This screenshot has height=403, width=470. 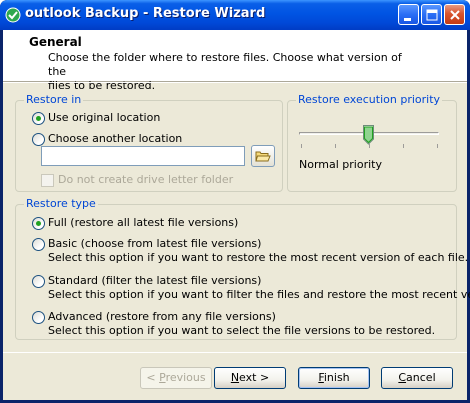 What do you see at coordinates (115, 138) in the screenshot?
I see `radio-label: Choose another location` at bounding box center [115, 138].